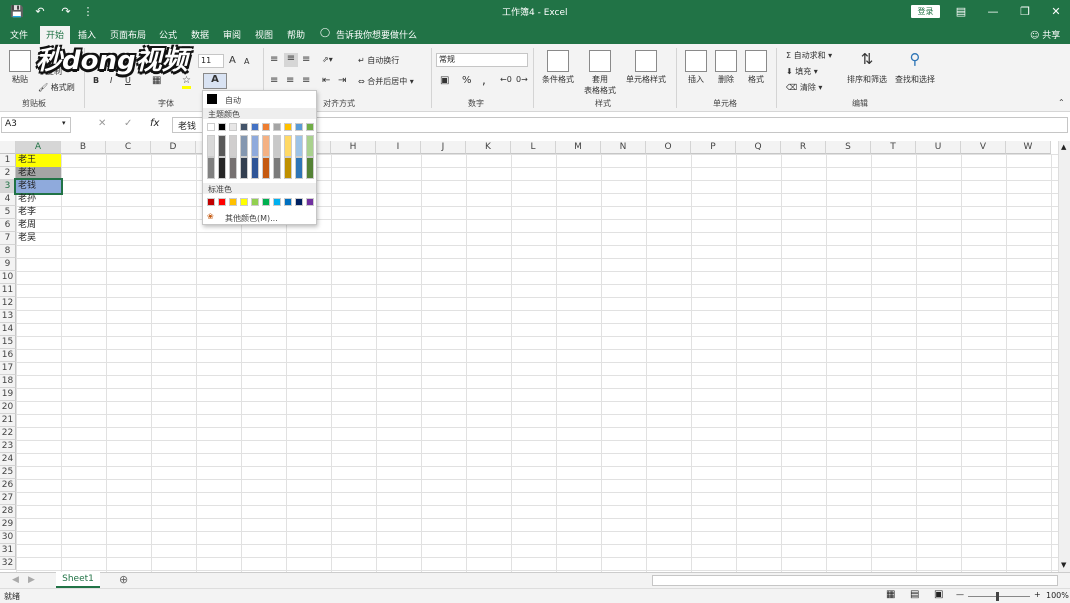 This screenshot has height=603, width=1070. I want to click on zoom-slider-thumb, so click(997, 596).